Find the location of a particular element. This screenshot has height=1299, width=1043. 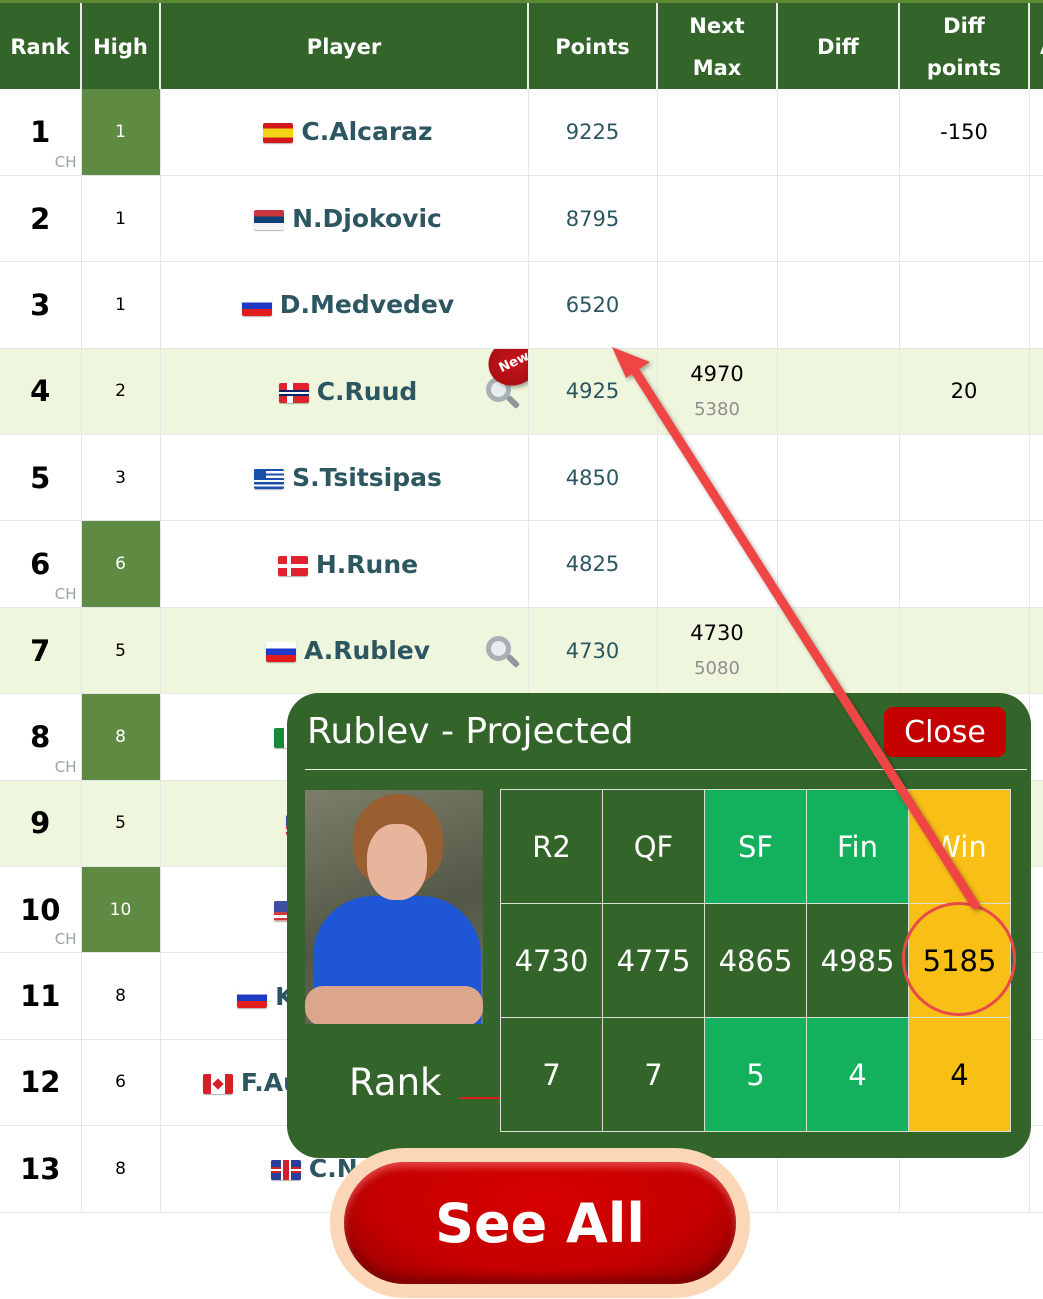

next-value: 4730 is located at coordinates (717, 633).